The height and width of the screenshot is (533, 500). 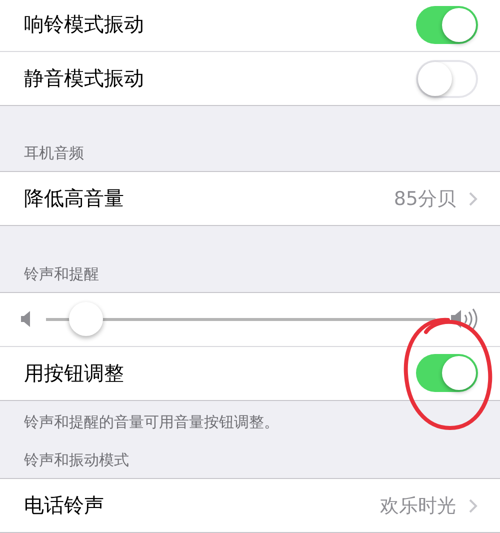 I want to click on settings-row: 降低高音量 85分贝, so click(x=250, y=199).